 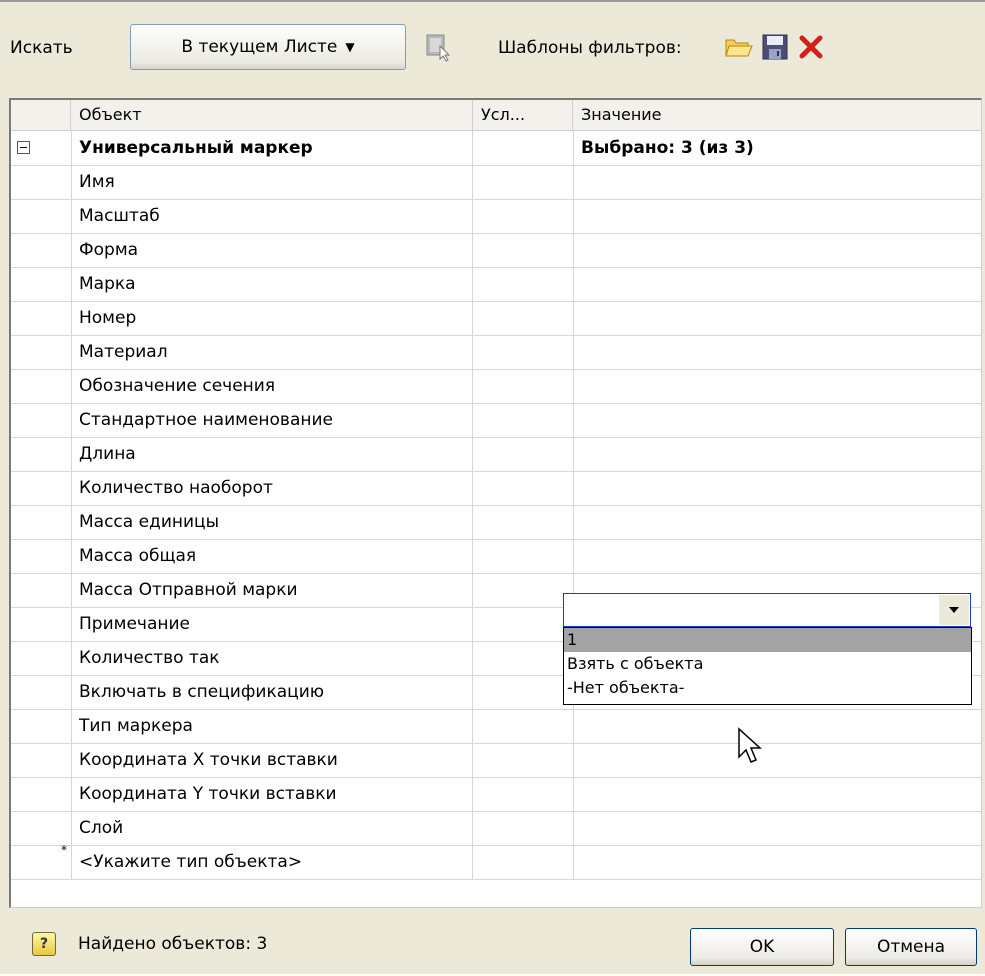 I want to click on table-row: Координата Y точки вставки, so click(x=496, y=794).